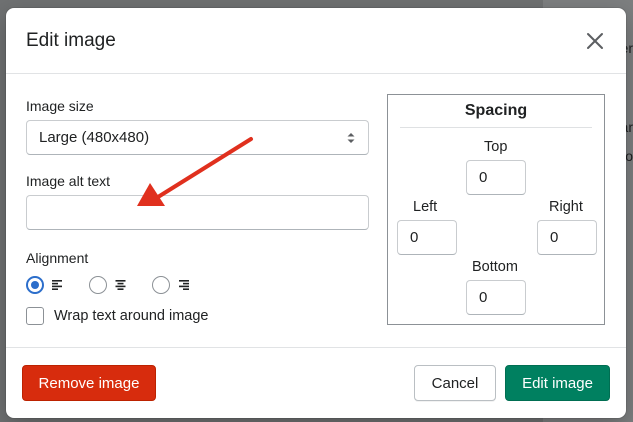  I want to click on alignment-label: Alignment, so click(57, 258).